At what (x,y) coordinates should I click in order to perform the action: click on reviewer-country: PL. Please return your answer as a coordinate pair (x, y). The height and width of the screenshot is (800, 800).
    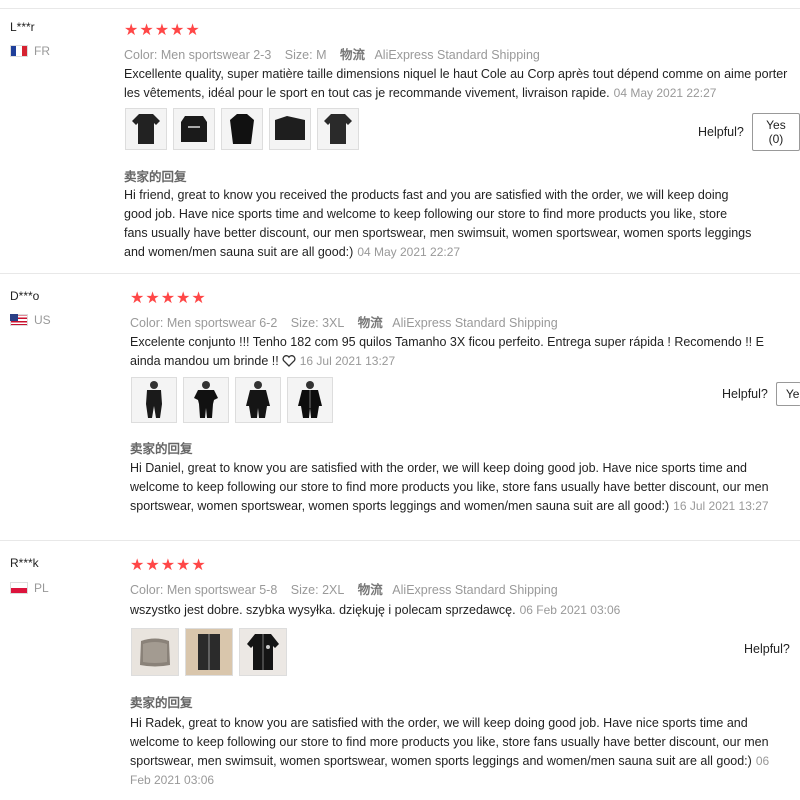
    Looking at the image, I should click on (29, 588).